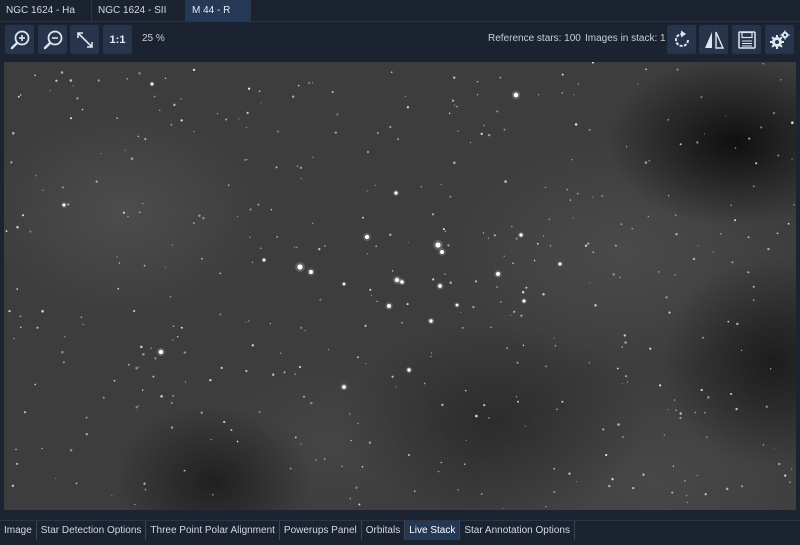  What do you see at coordinates (52, 39) in the screenshot?
I see `zoom-out-button` at bounding box center [52, 39].